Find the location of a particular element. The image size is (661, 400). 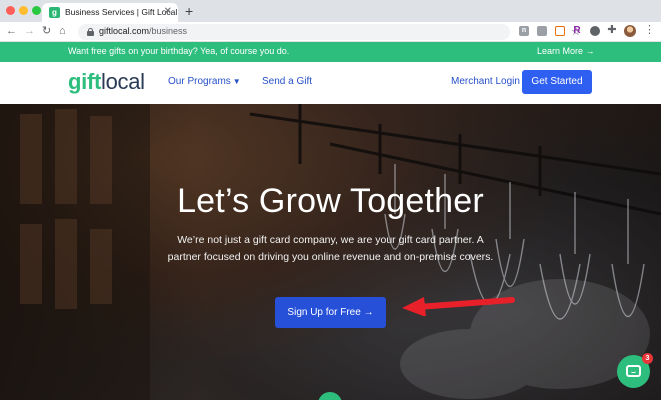

url-text: giftlocal.com/business is located at coordinates (143, 31).